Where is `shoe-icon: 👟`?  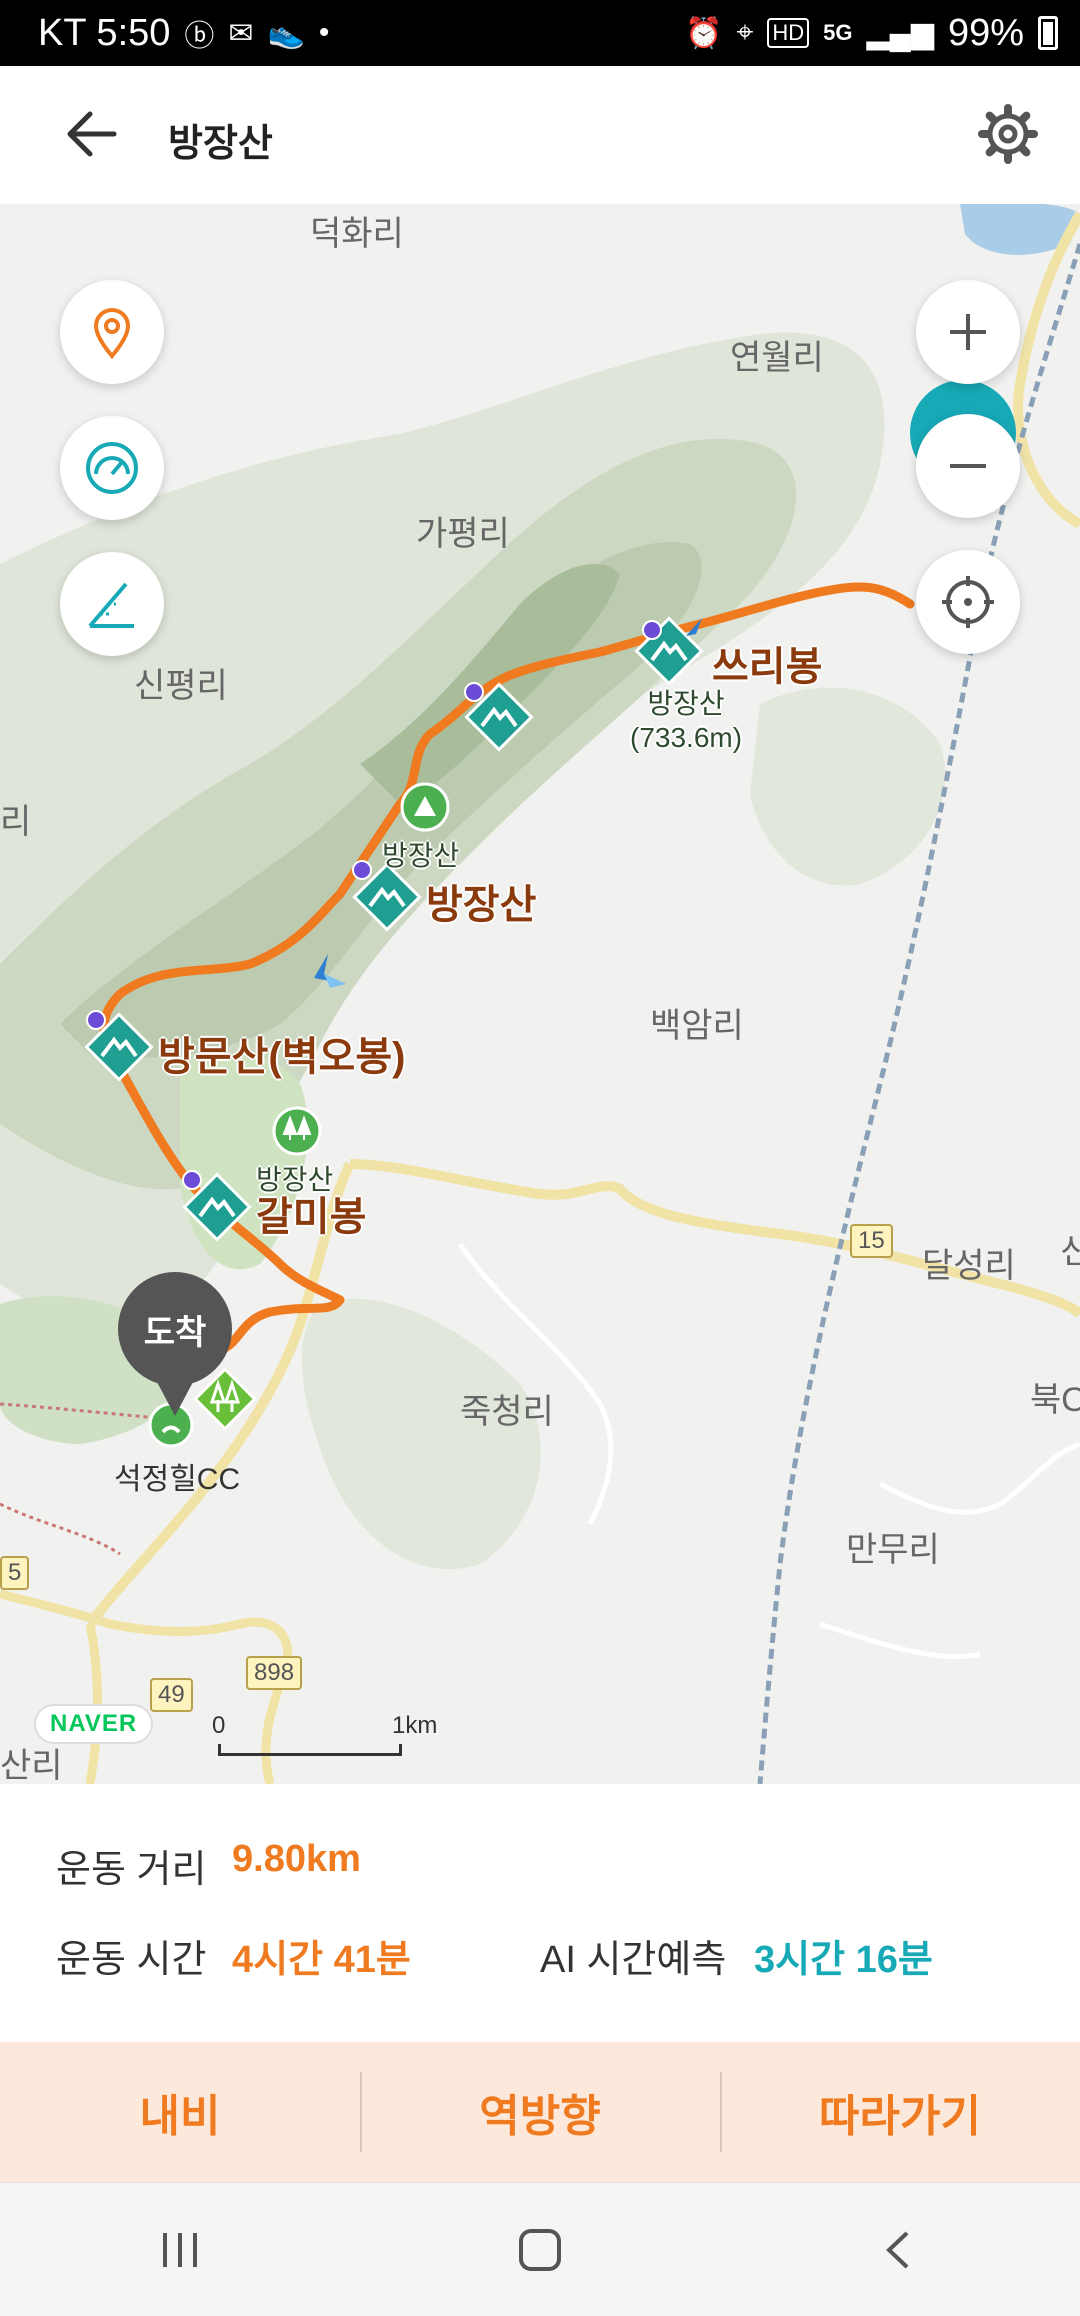
shoe-icon: 👟 is located at coordinates (286, 33).